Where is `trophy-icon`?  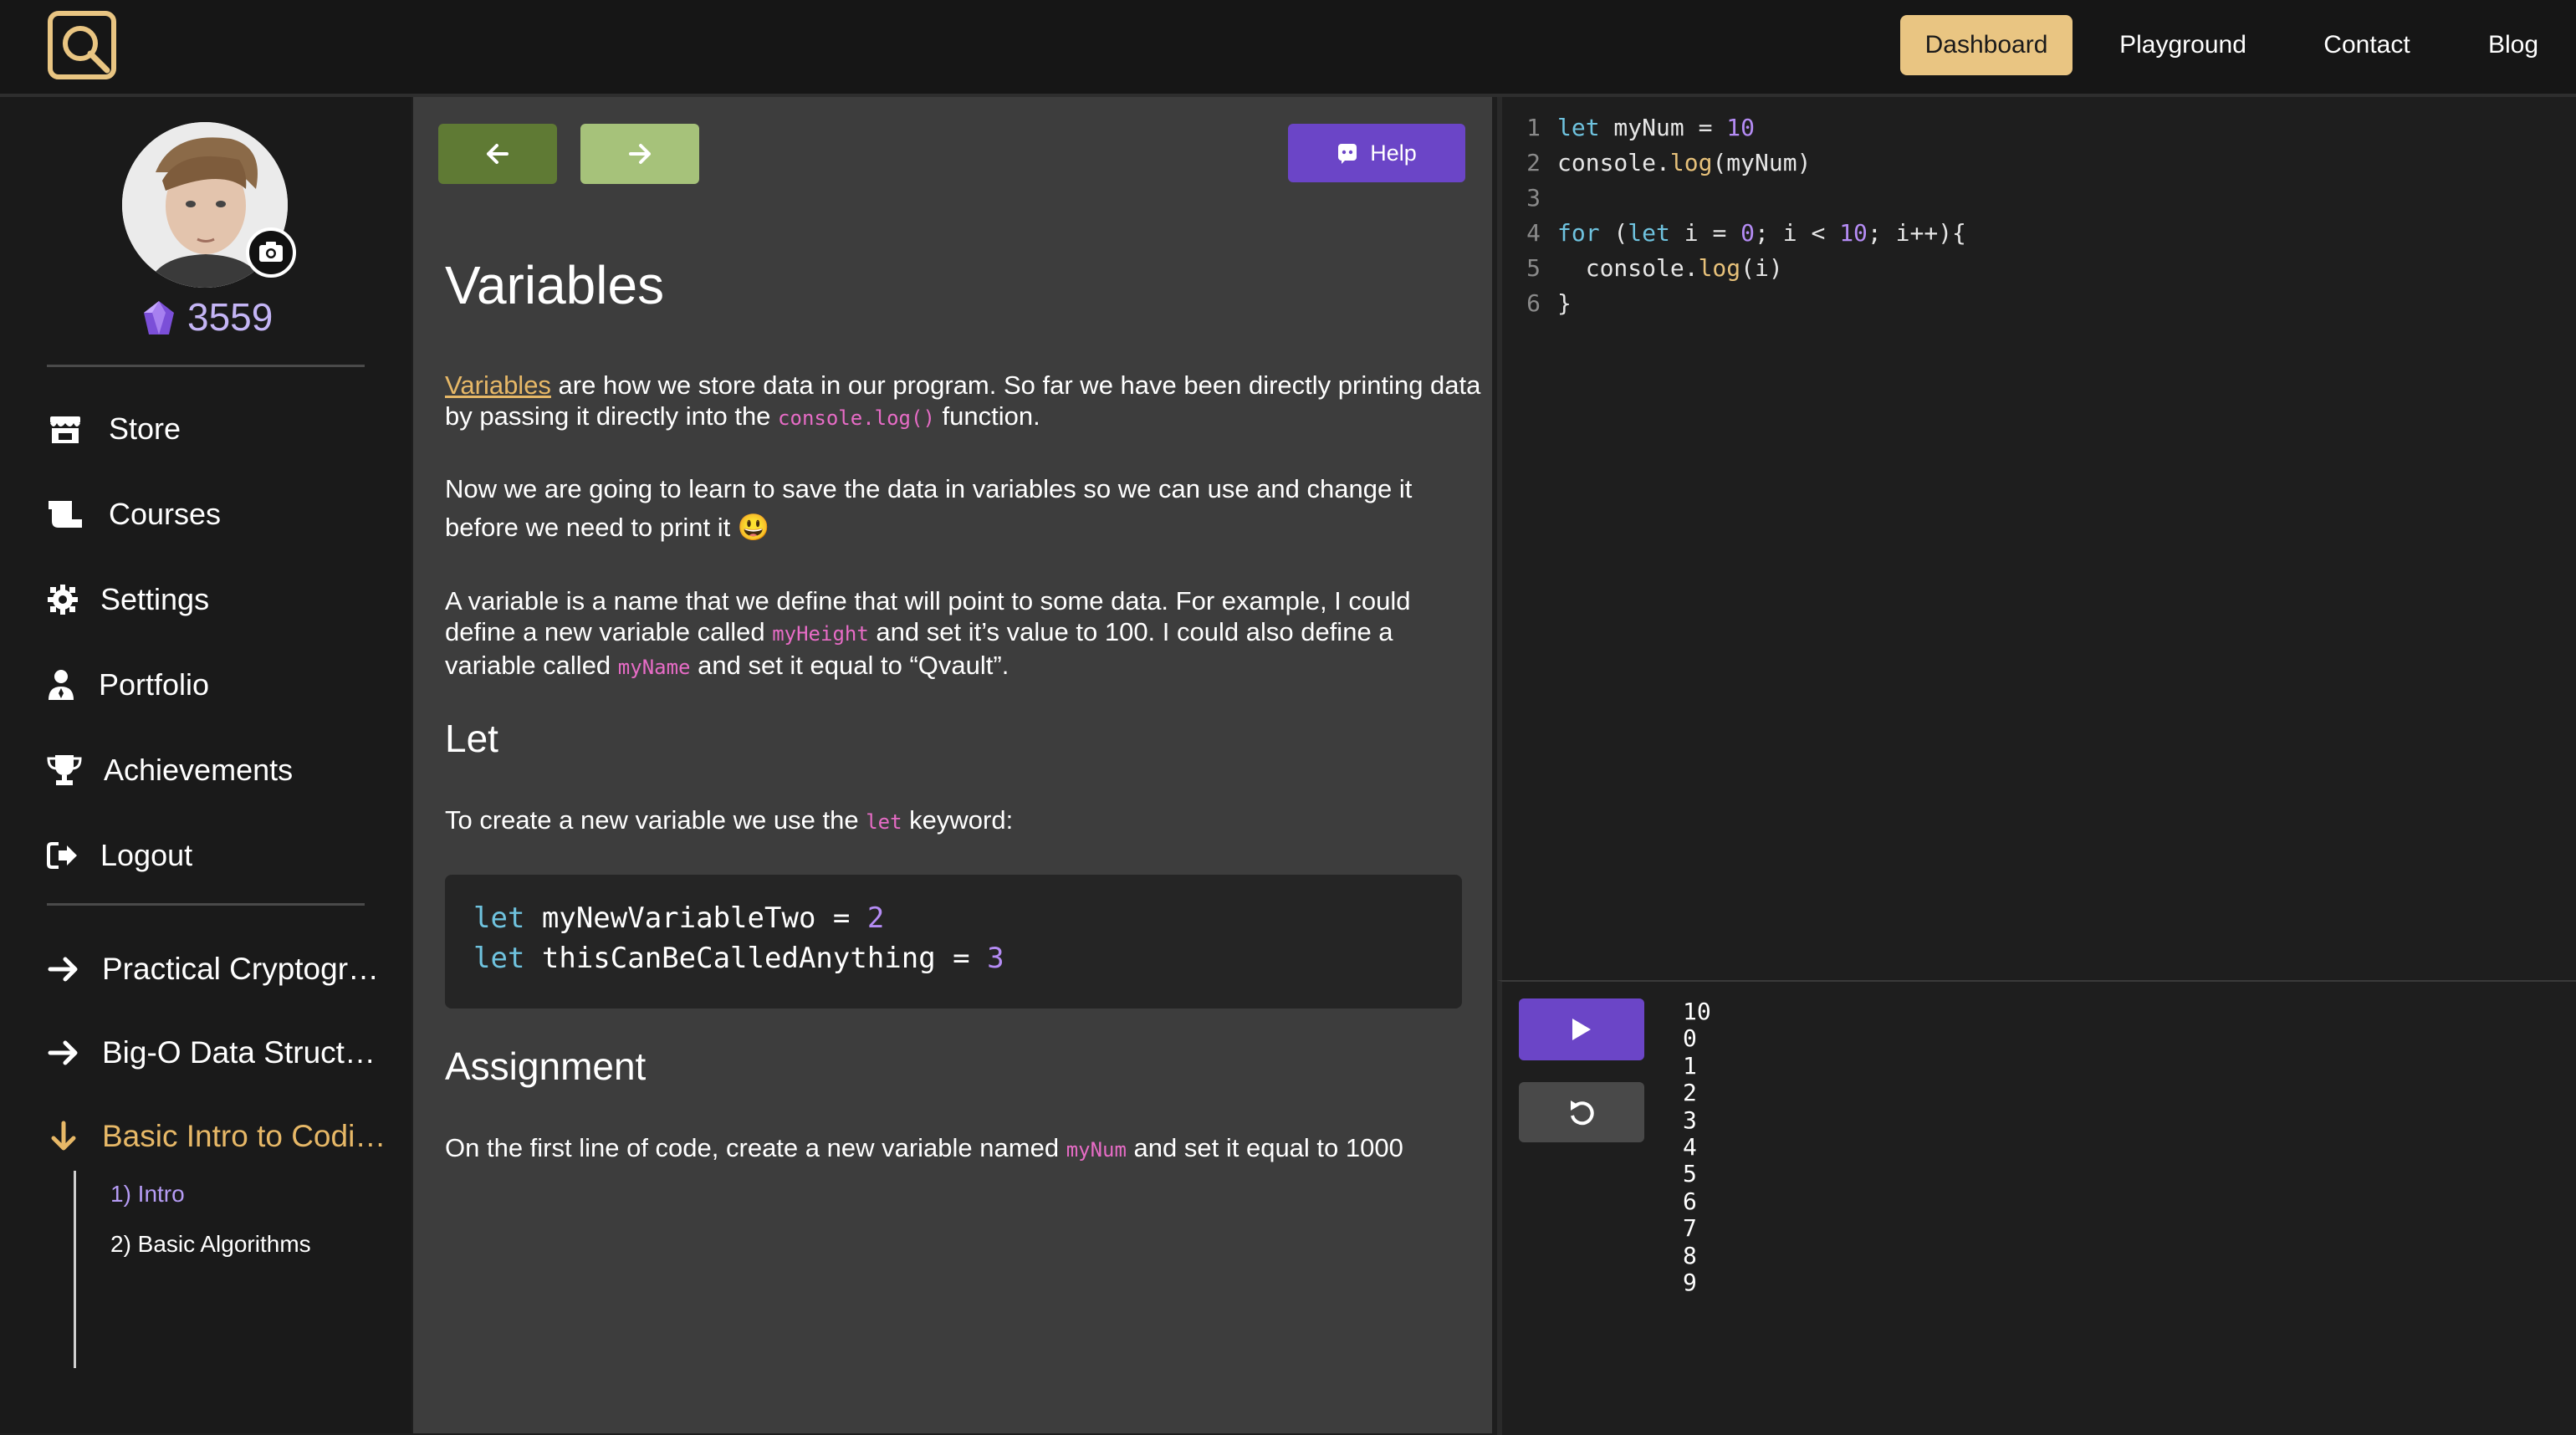
trophy-icon is located at coordinates (66, 770).